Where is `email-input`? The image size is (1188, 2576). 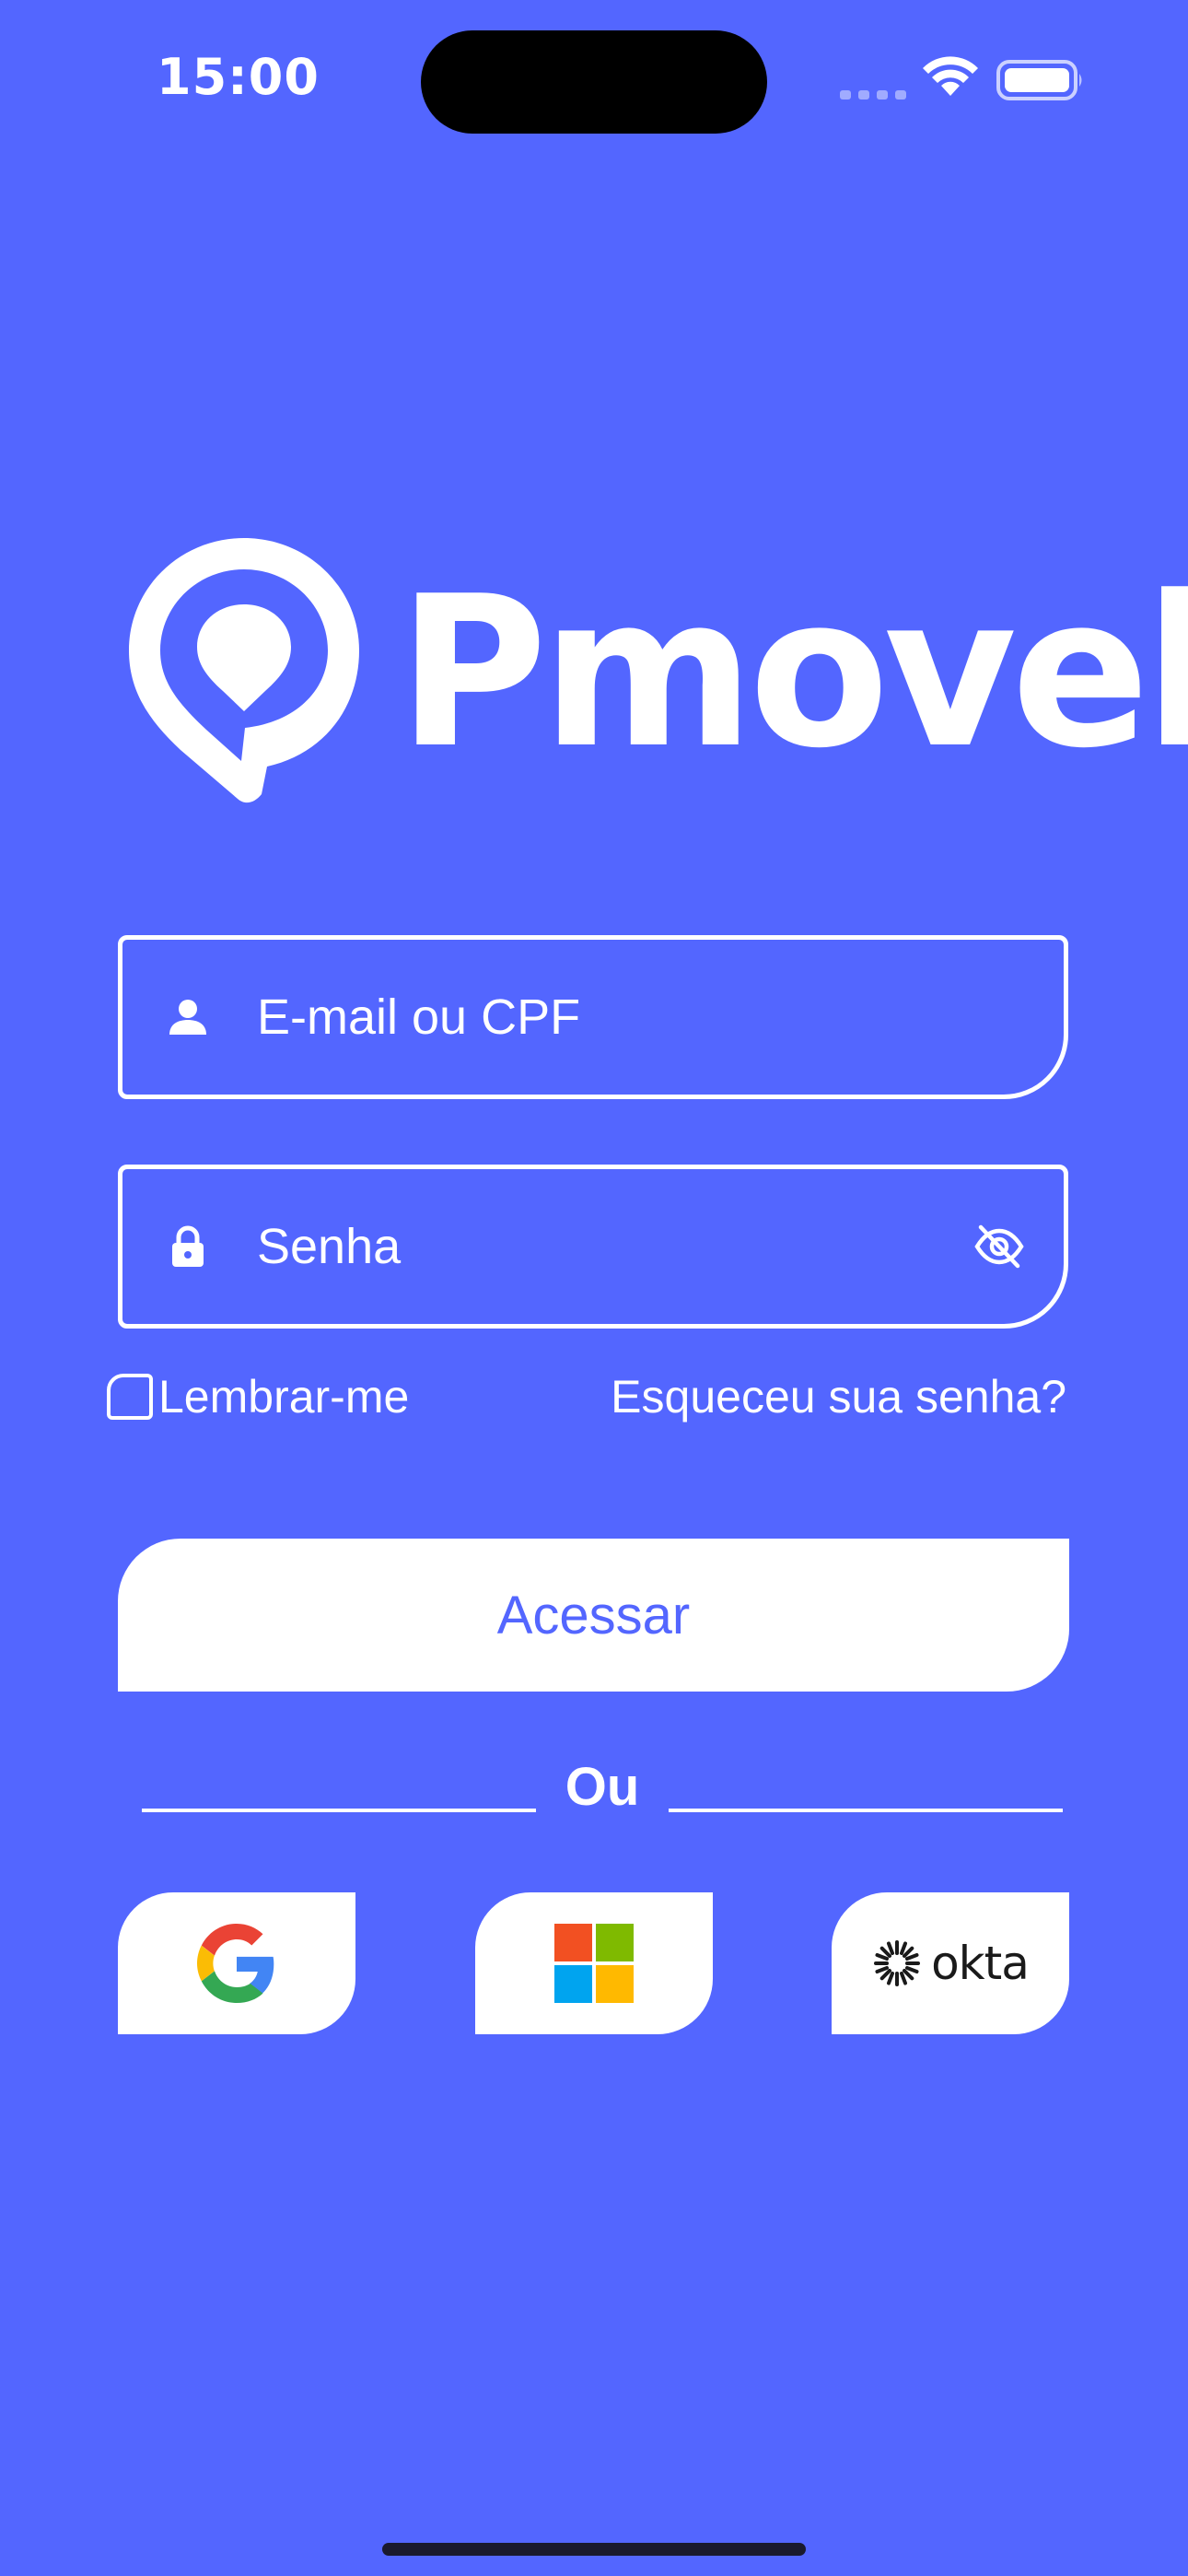
email-input is located at coordinates (613, 1018).